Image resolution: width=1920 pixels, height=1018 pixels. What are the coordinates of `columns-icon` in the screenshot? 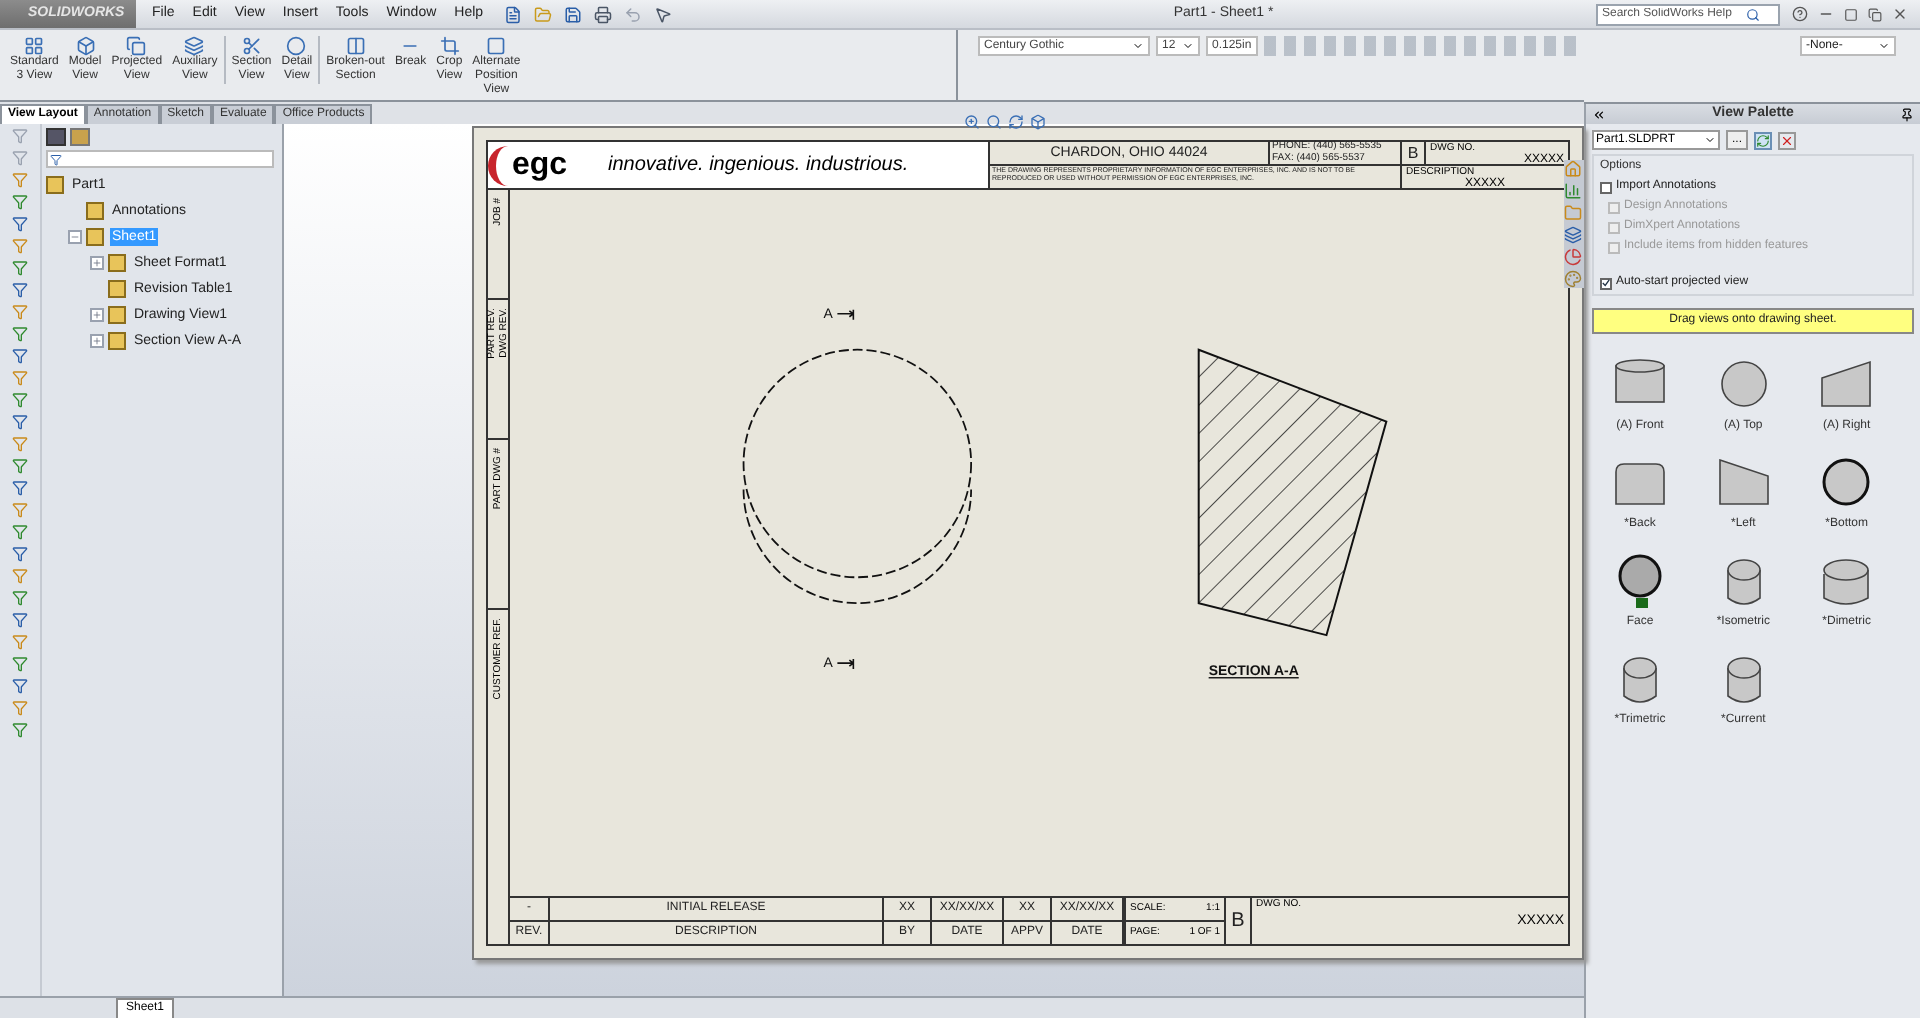 It's located at (355, 46).